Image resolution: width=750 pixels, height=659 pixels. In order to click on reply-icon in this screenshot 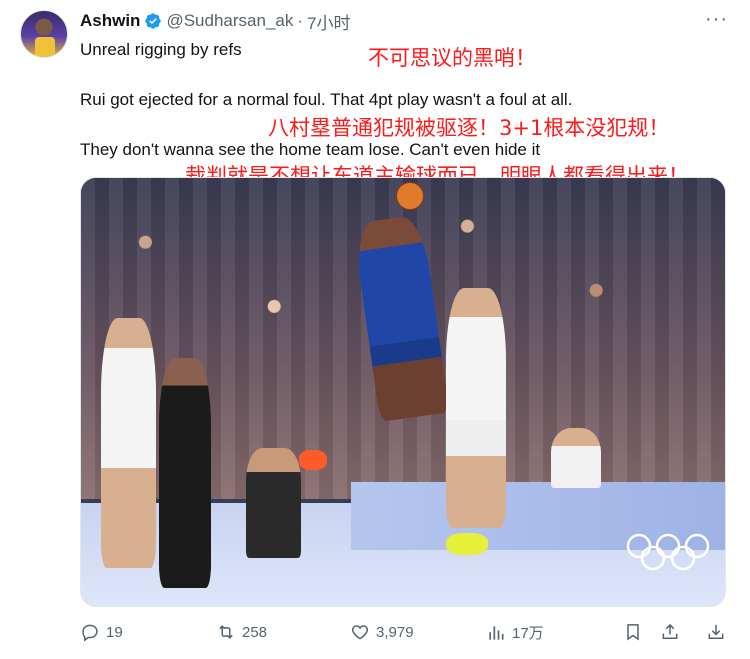, I will do `click(90, 633)`.